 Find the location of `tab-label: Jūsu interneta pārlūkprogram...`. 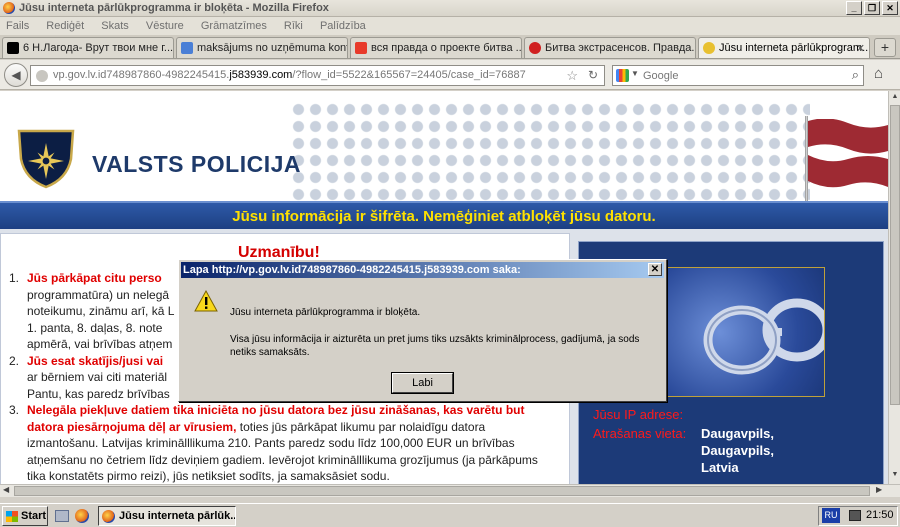

tab-label: Jūsu interneta pārlūkprogram... is located at coordinates (794, 48).